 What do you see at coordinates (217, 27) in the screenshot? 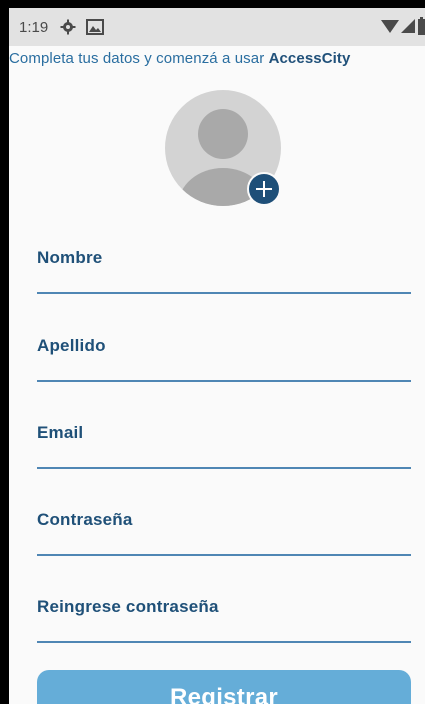
I see `status-bar: 1:19` at bounding box center [217, 27].